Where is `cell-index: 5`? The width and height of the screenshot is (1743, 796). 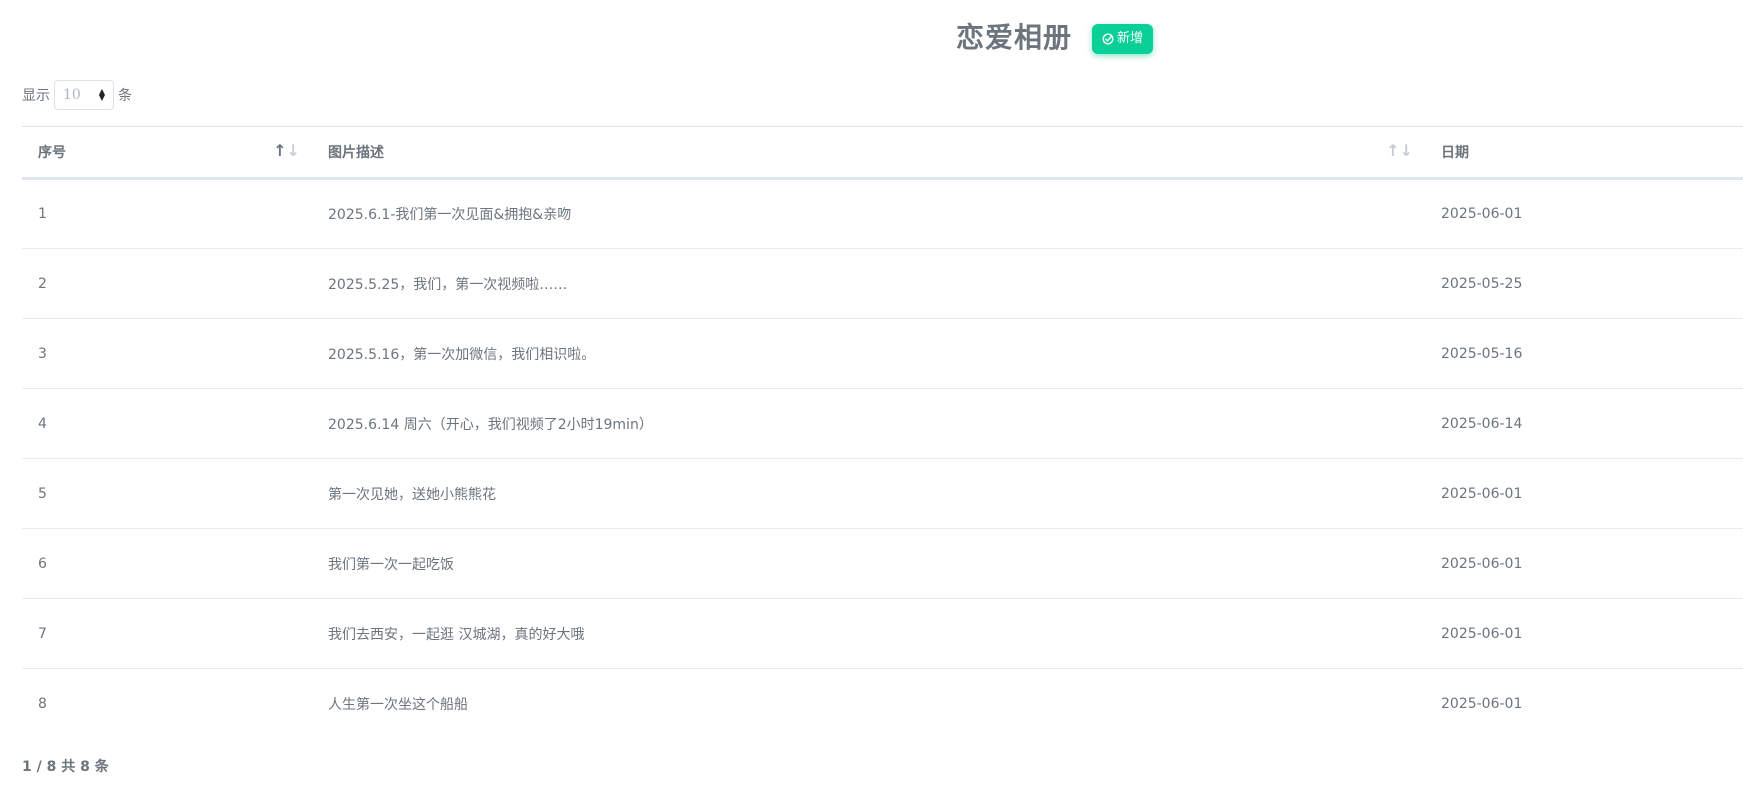
cell-index: 5 is located at coordinates (167, 493).